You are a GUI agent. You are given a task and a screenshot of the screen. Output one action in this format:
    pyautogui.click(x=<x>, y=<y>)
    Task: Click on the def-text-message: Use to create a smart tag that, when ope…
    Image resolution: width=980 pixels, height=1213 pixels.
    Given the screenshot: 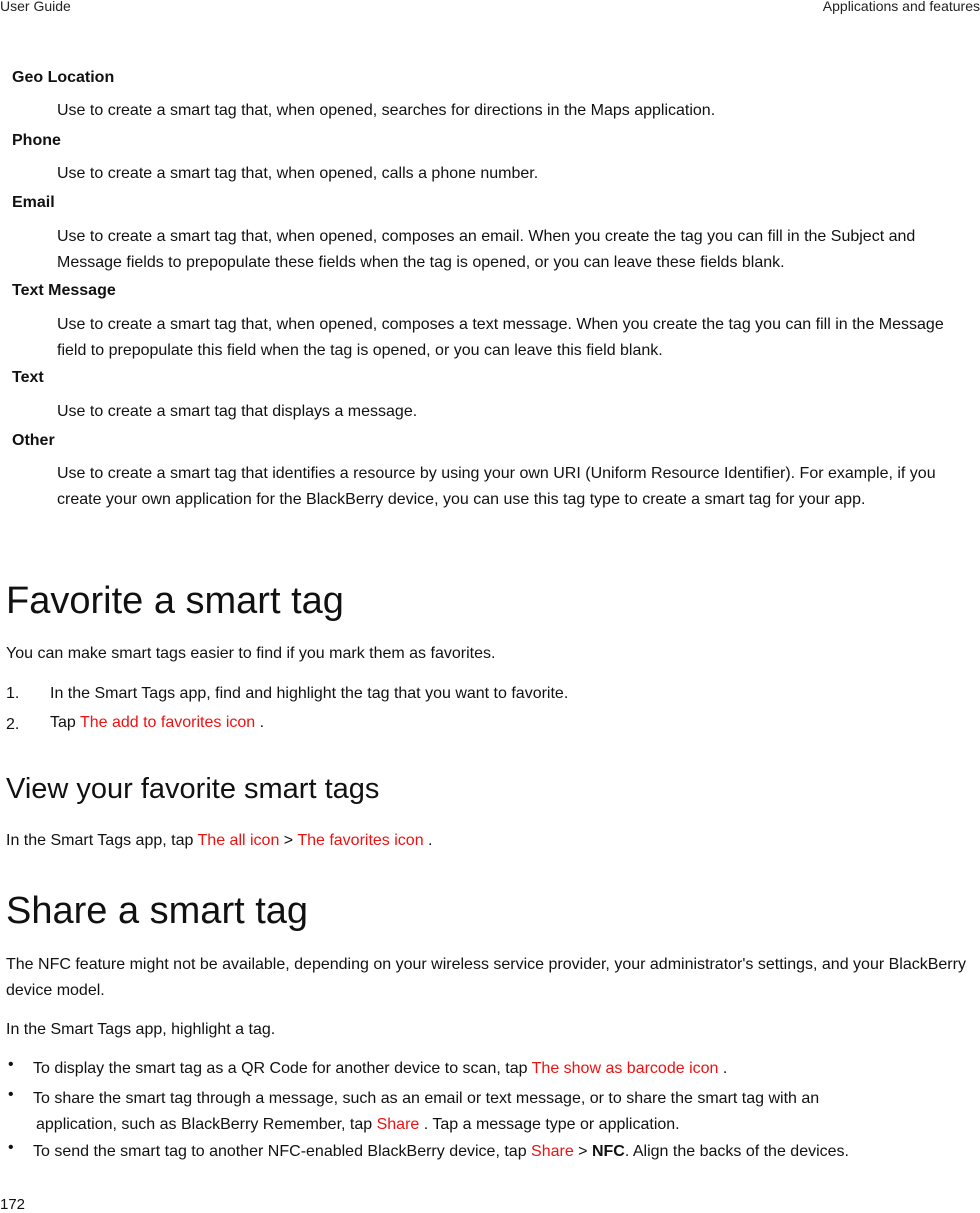 What is the action you would take?
    pyautogui.click(x=500, y=337)
    